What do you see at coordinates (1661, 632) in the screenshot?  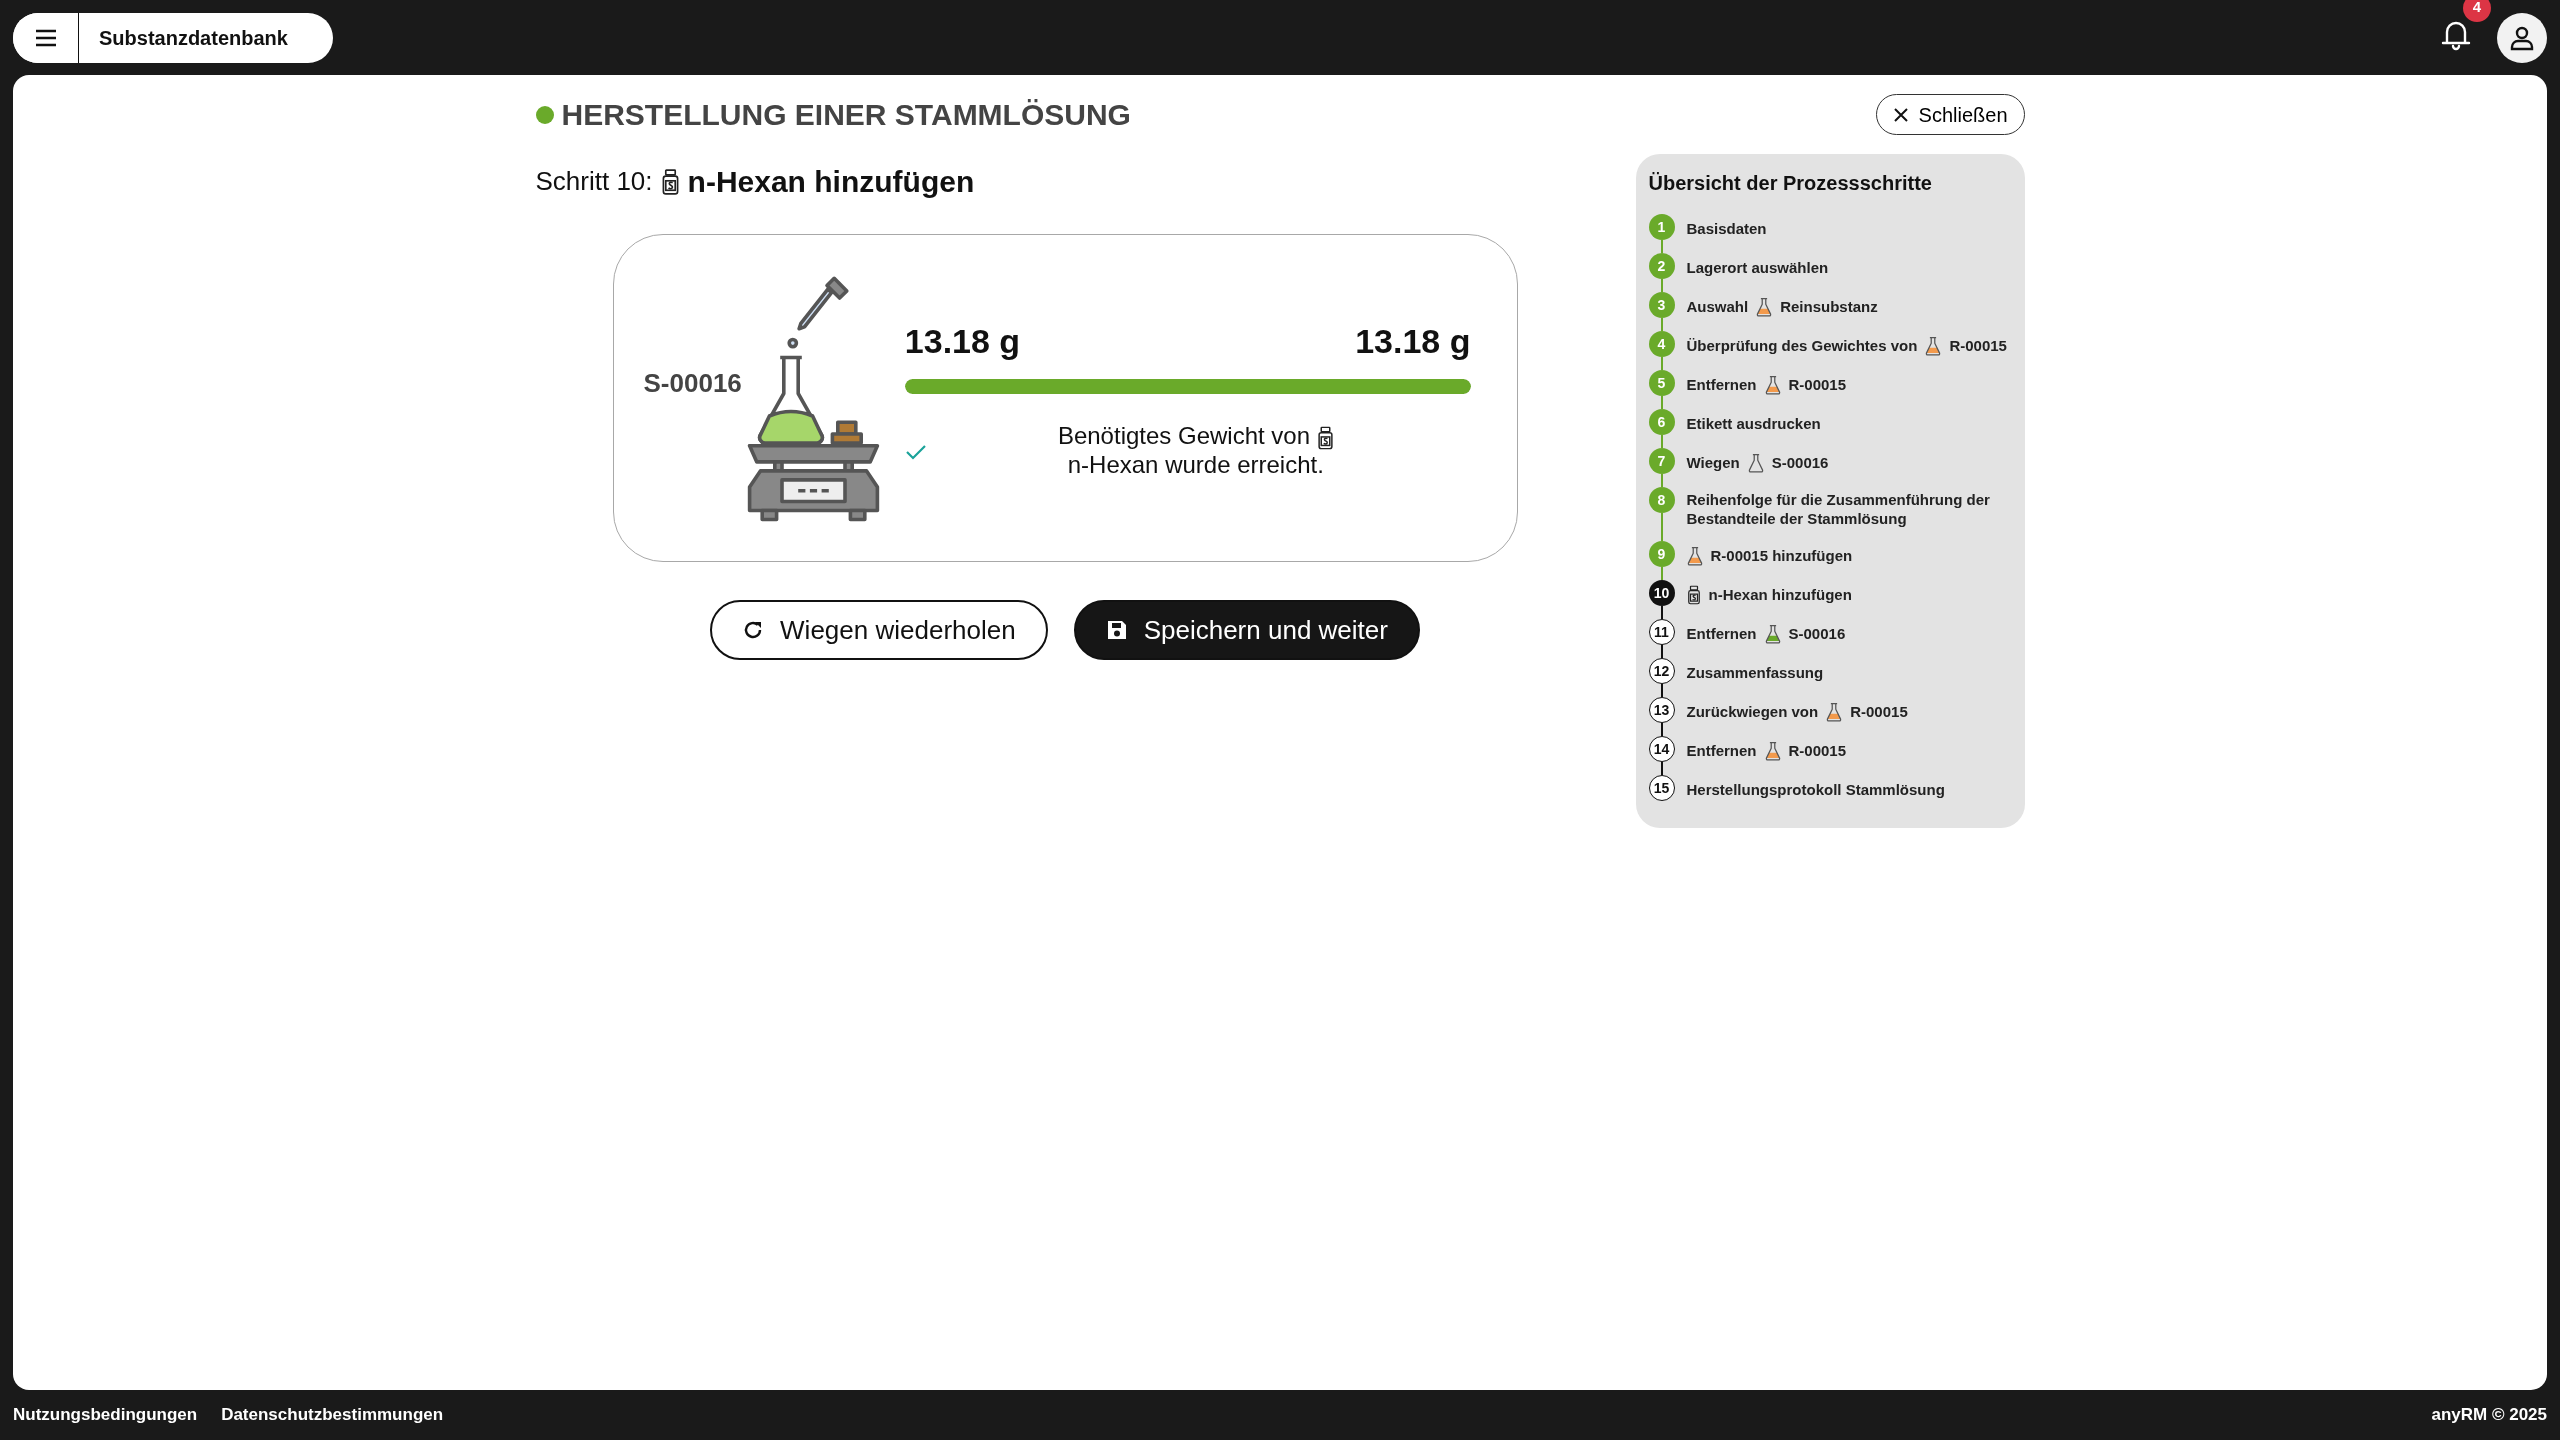 I see `step-number: 11` at bounding box center [1661, 632].